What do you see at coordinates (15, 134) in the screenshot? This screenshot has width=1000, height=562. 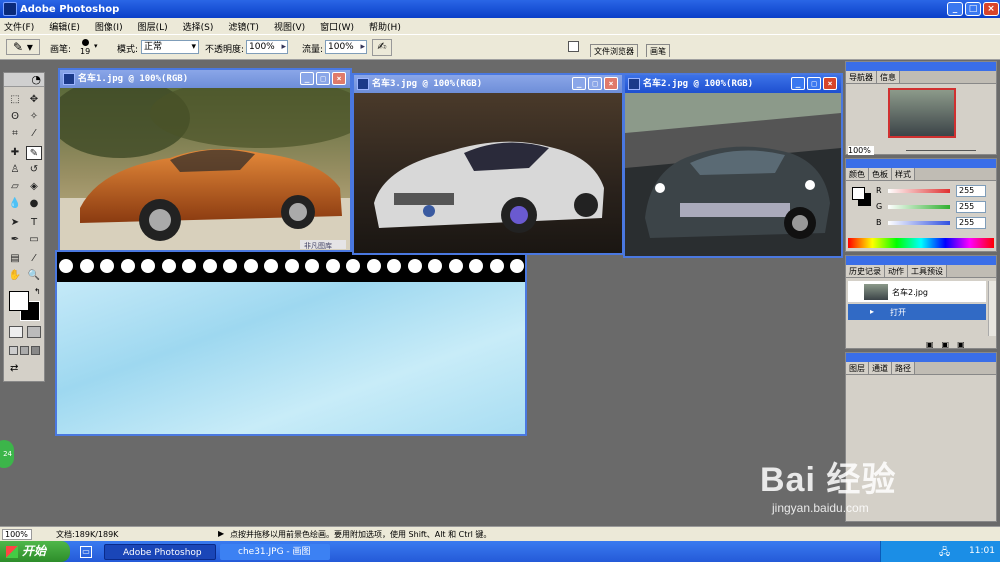 I see `crop-tool-icon: ⌗` at bounding box center [15, 134].